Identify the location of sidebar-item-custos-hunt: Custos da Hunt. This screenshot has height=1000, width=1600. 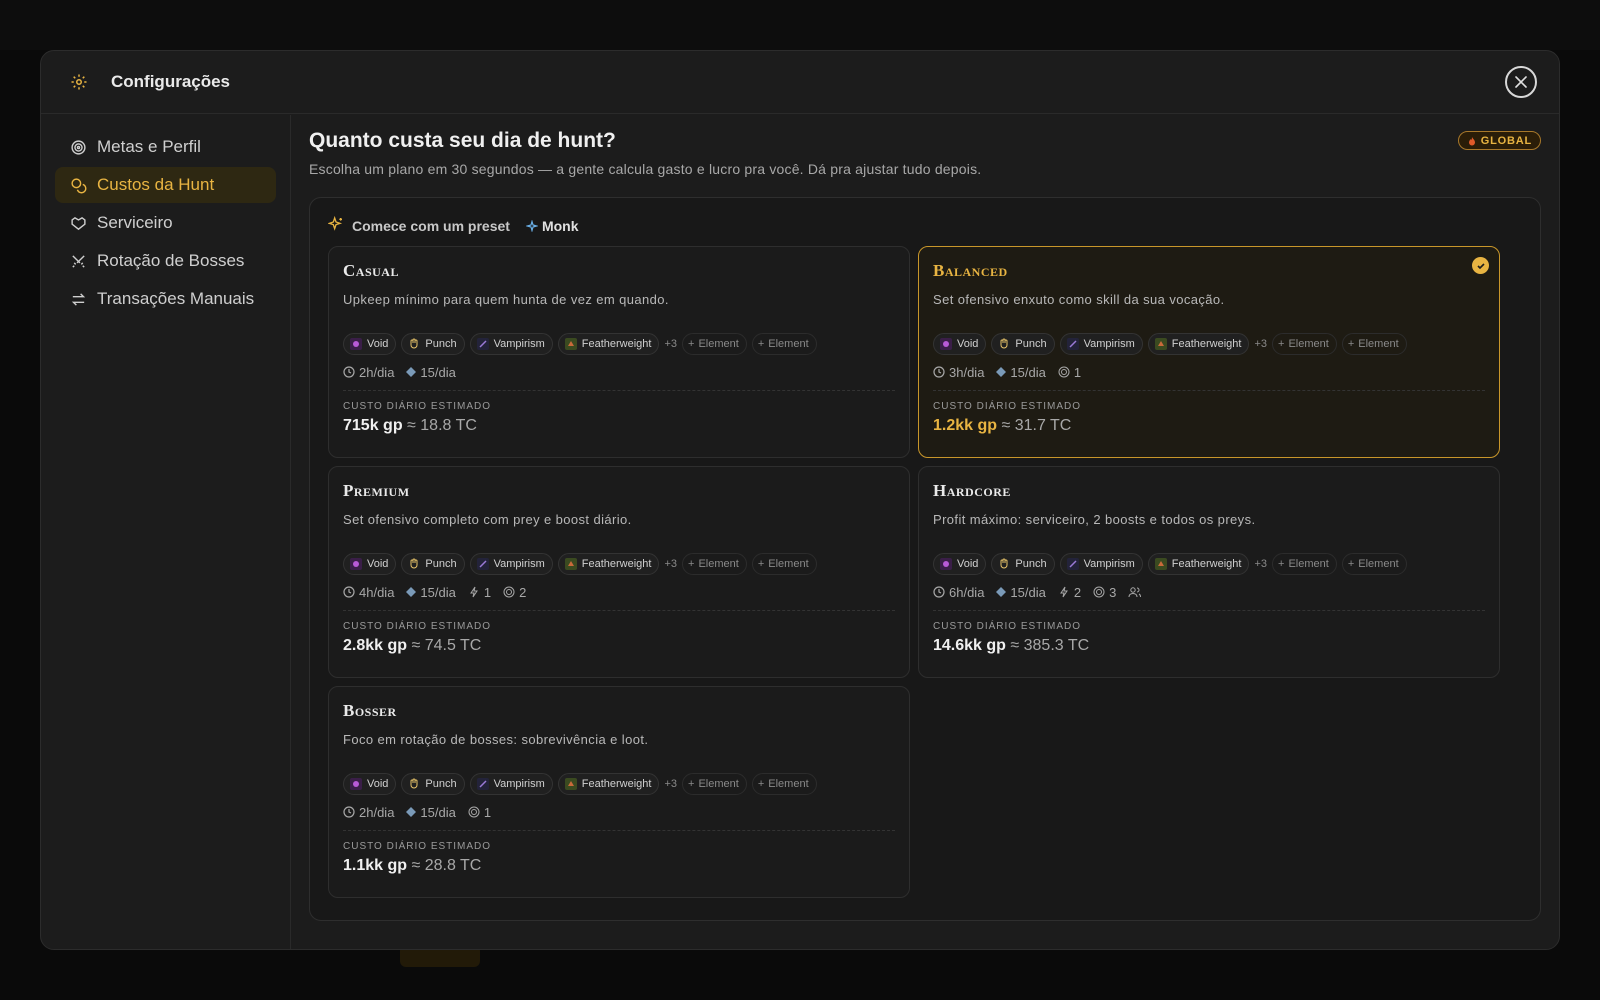
(165, 185).